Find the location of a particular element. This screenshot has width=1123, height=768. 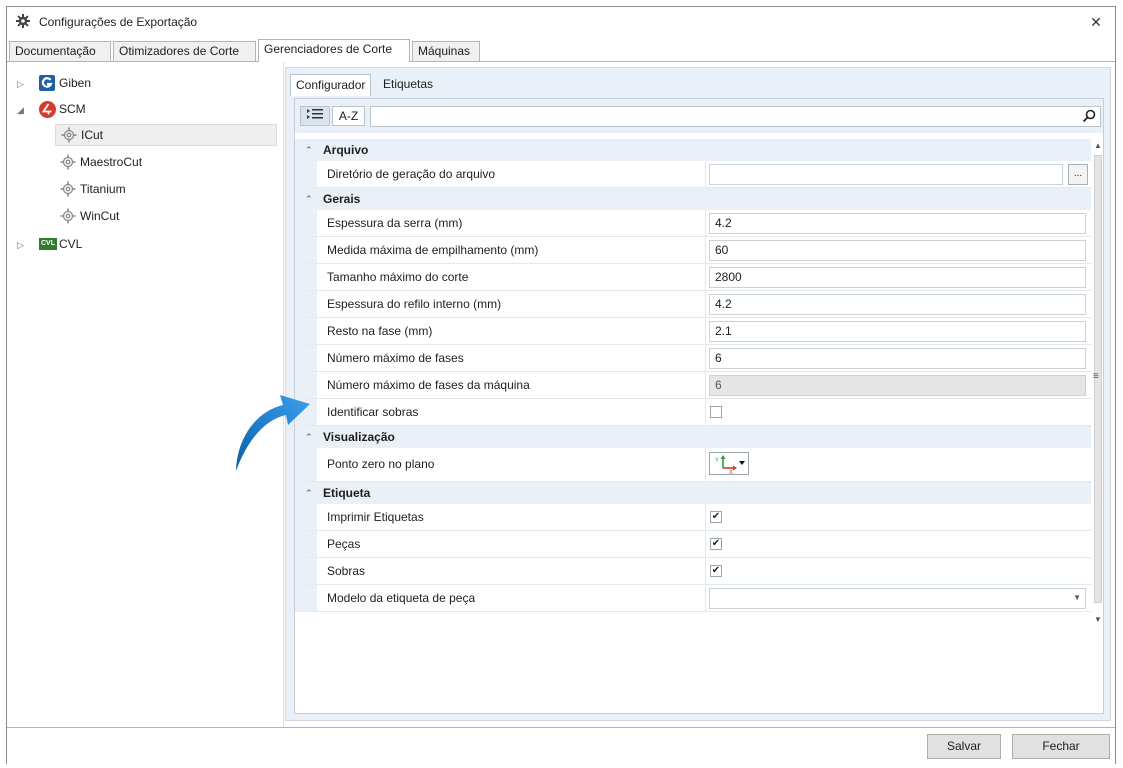

search-box is located at coordinates (735, 116).